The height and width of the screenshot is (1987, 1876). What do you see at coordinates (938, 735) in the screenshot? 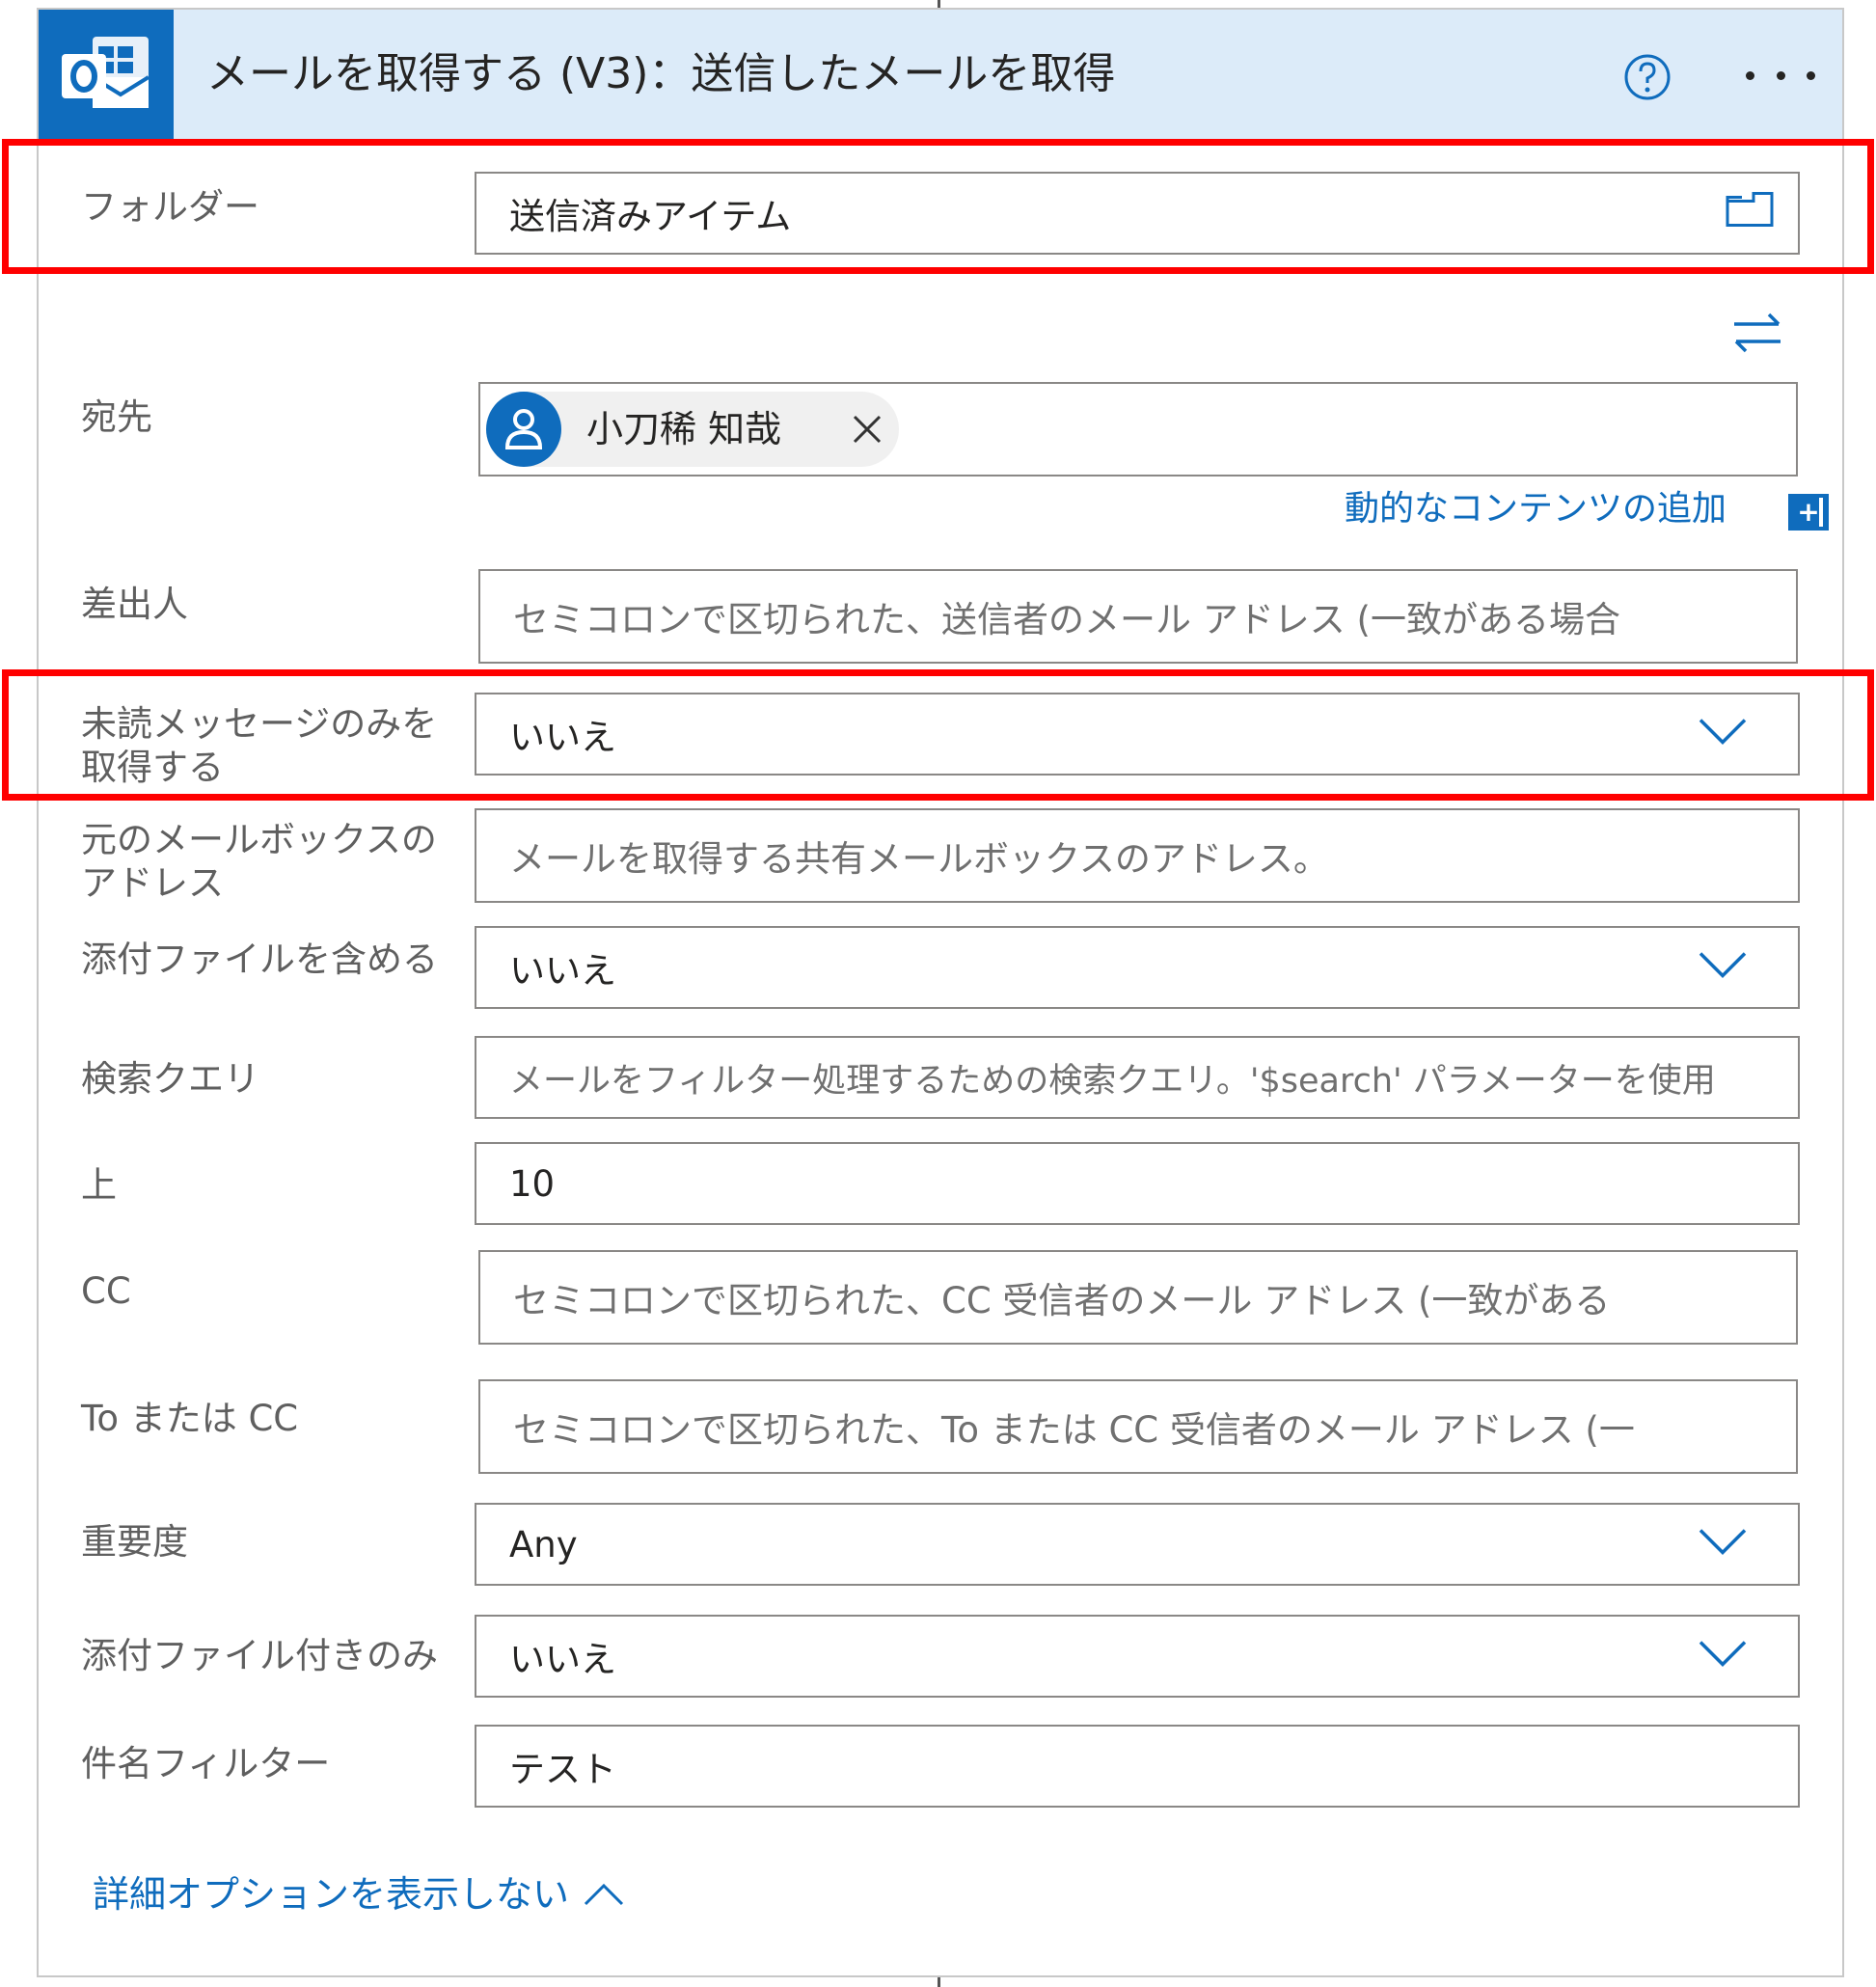
I see `highlight-box-unread` at bounding box center [938, 735].